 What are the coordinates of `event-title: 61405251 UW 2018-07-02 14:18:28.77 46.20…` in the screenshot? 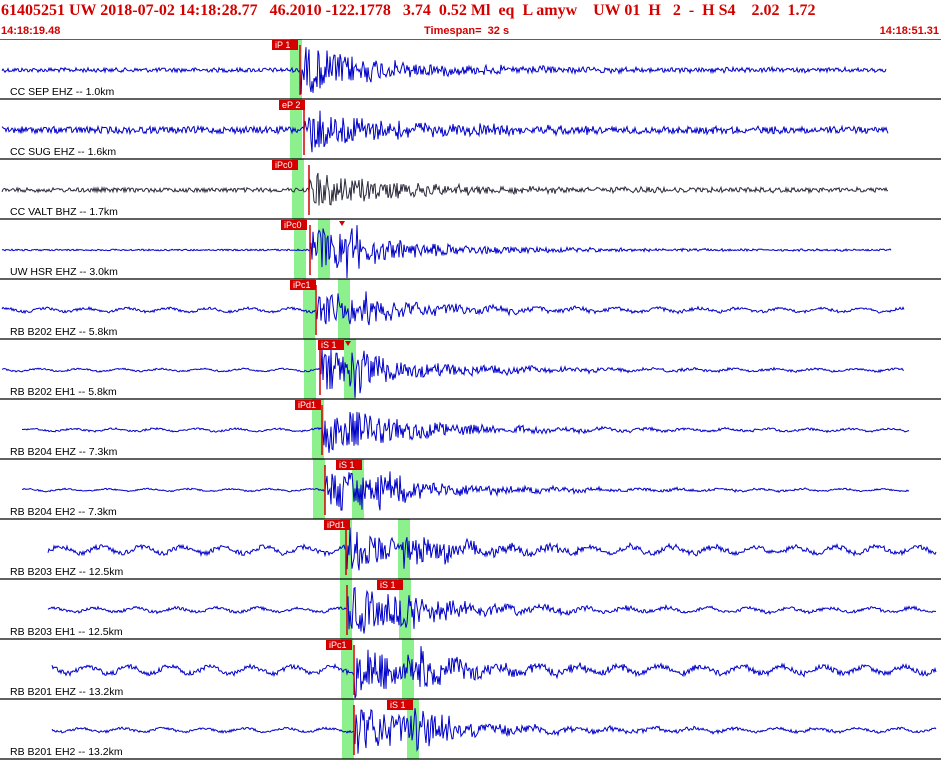 It's located at (408, 10).